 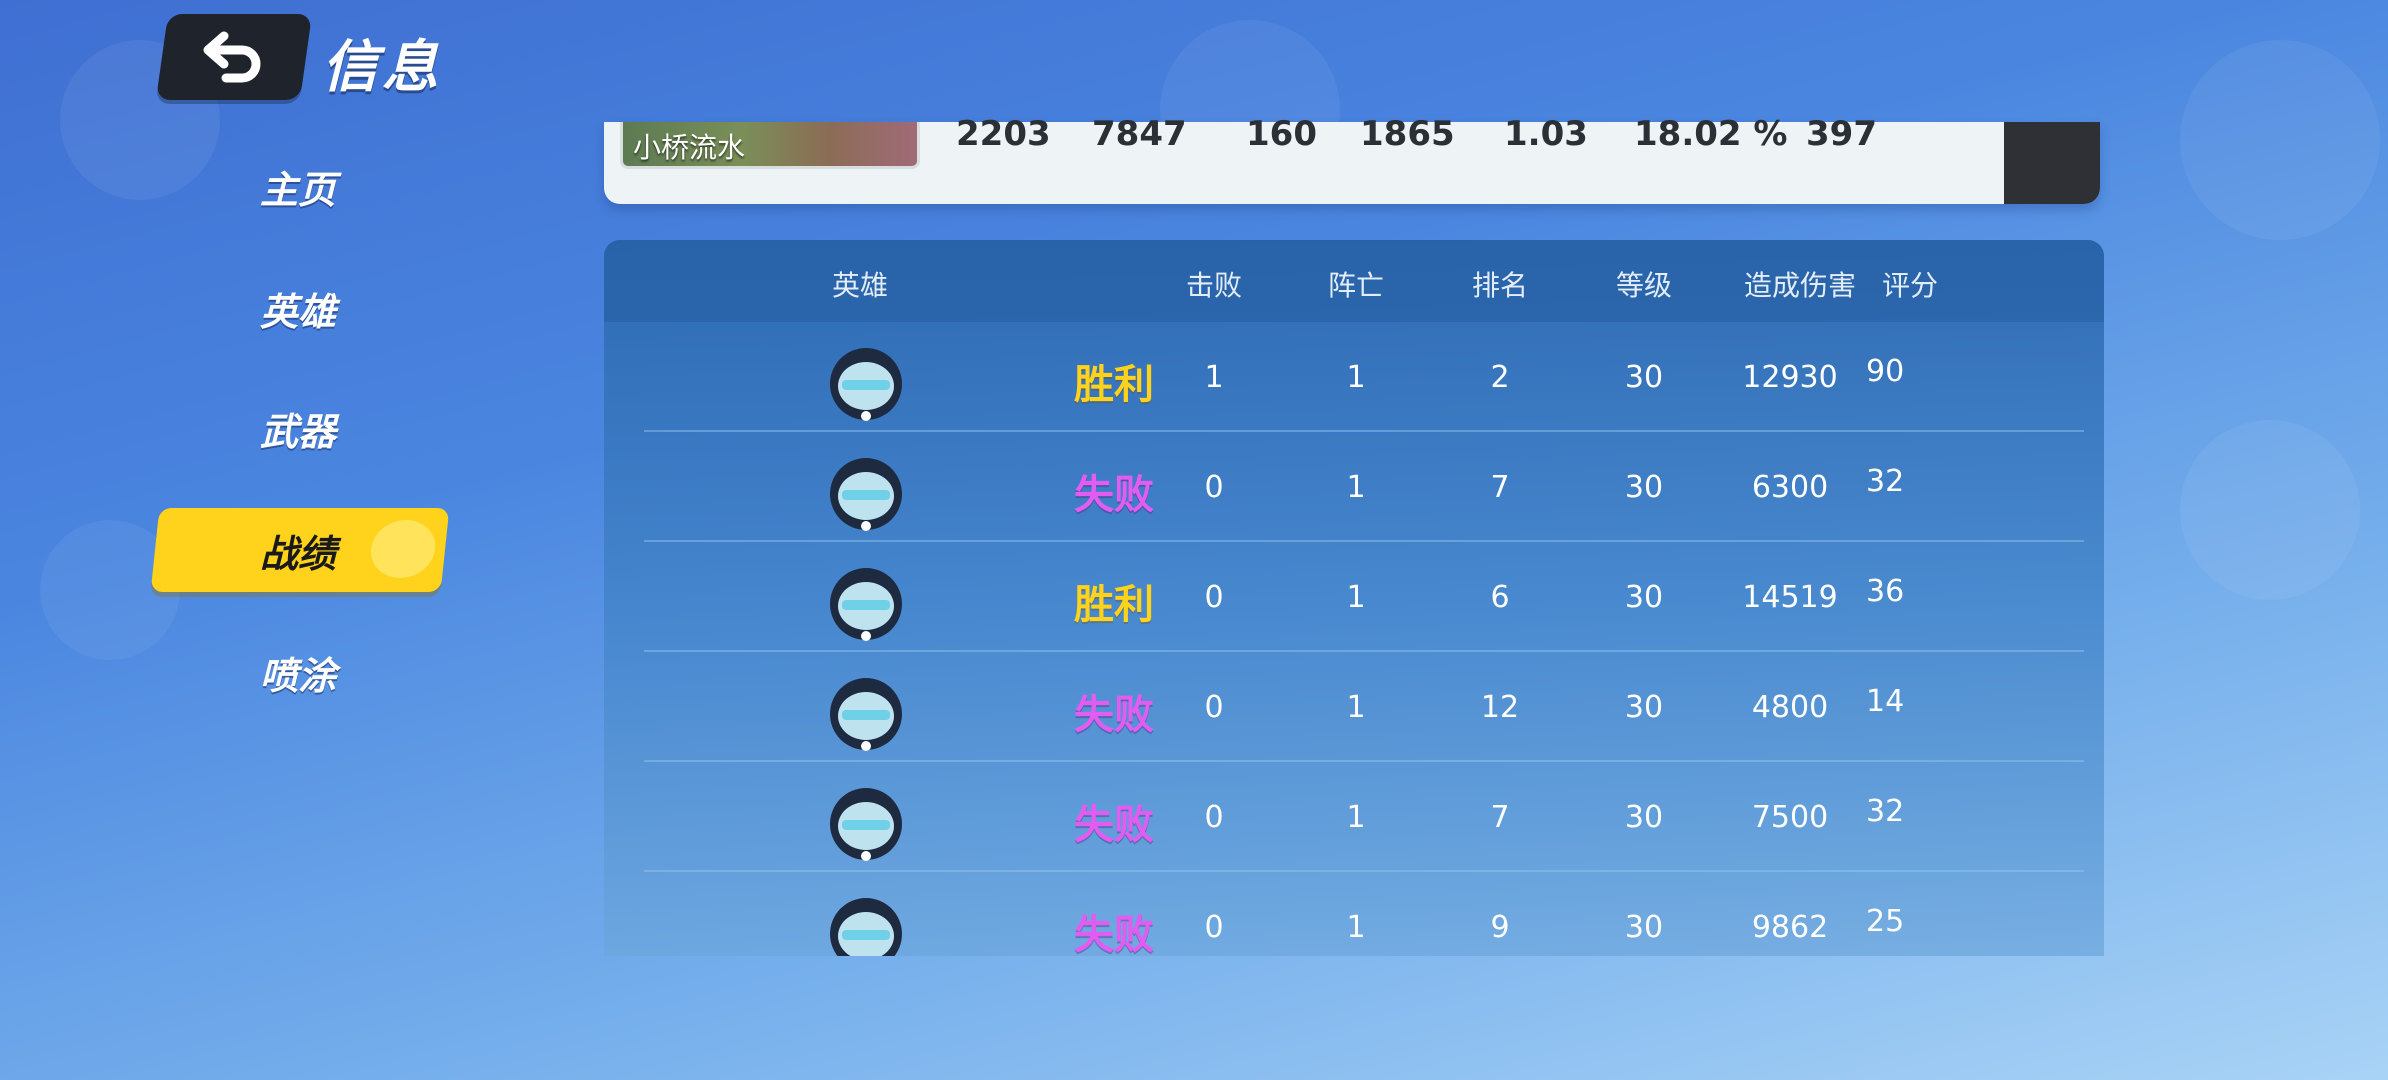 I want to click on column-header-damage: 造成伤害, so click(x=1800, y=285).